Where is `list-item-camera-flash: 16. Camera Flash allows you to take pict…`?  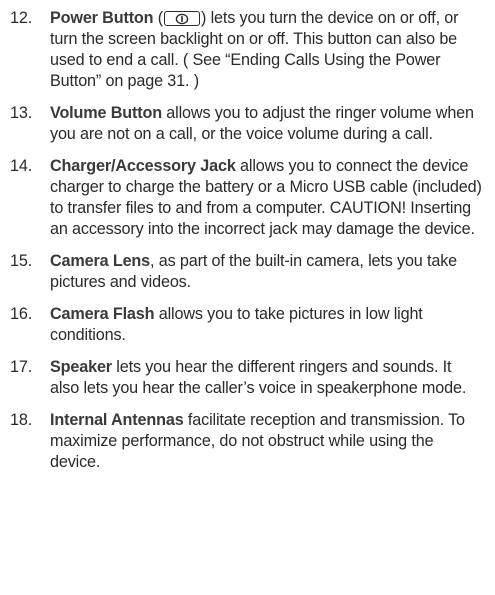
list-item-camera-flash: 16. Camera Flash allows you to take pict… is located at coordinates (247, 325).